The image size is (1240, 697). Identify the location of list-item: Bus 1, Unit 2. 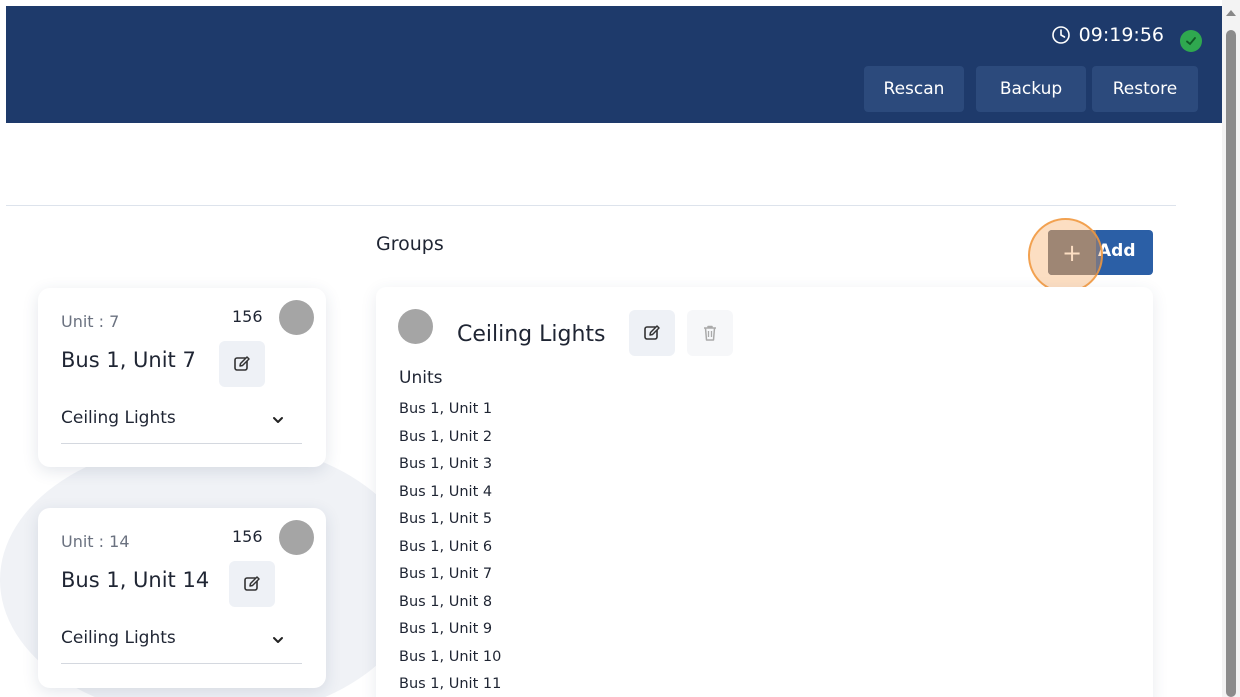
(446, 436).